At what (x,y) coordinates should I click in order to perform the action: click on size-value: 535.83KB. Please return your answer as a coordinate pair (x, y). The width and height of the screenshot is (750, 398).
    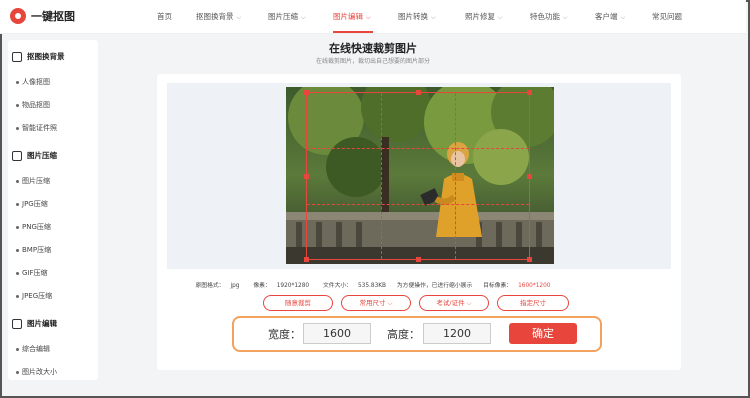
    Looking at the image, I should click on (372, 286).